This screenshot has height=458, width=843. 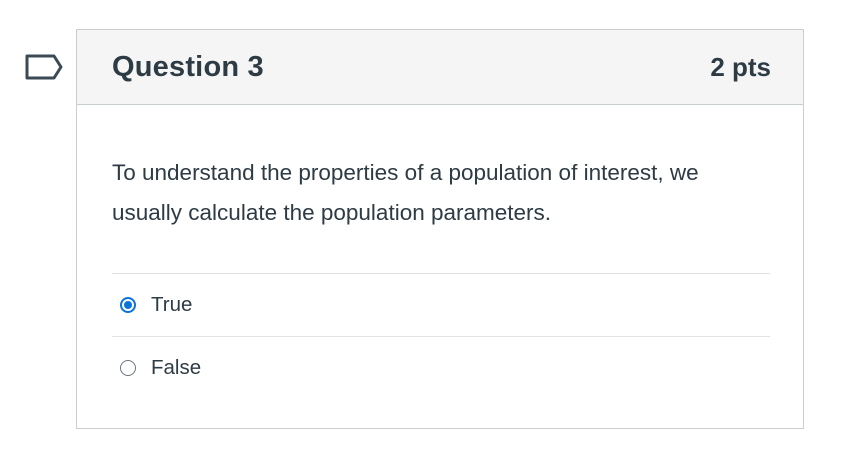 What do you see at coordinates (128, 305) in the screenshot?
I see `radio-button-selected-icon` at bounding box center [128, 305].